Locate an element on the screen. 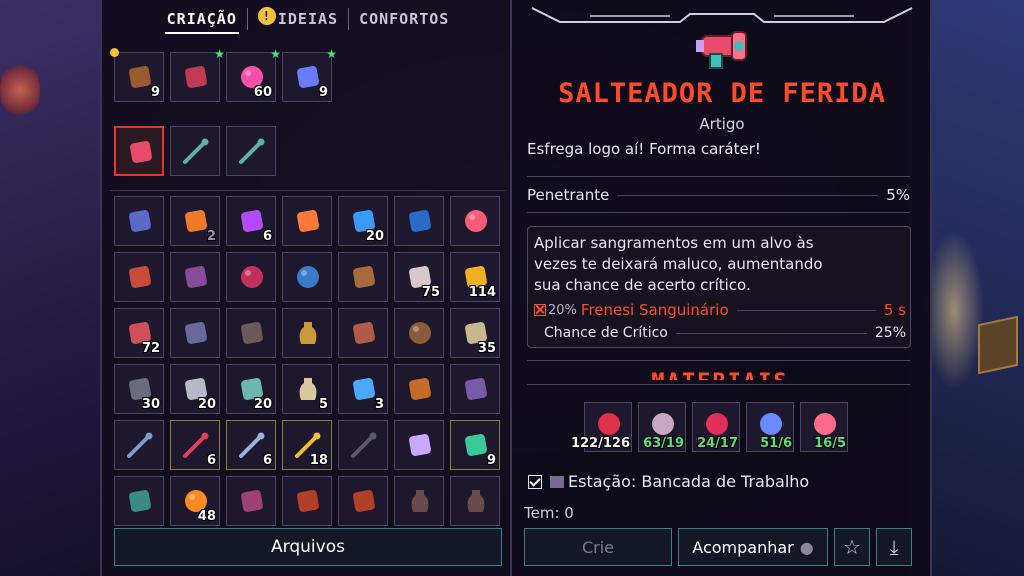 This screenshot has height=576, width=1024. shield-potion-icon is located at coordinates (308, 333).